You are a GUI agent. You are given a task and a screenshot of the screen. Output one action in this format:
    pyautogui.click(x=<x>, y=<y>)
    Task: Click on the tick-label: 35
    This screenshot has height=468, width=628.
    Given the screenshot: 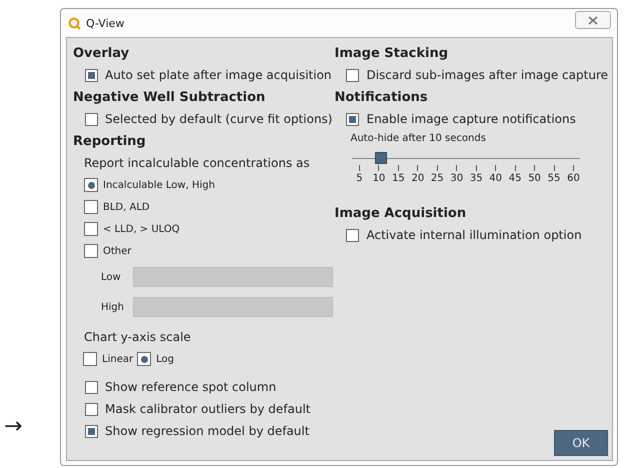 What is the action you would take?
    pyautogui.click(x=476, y=178)
    